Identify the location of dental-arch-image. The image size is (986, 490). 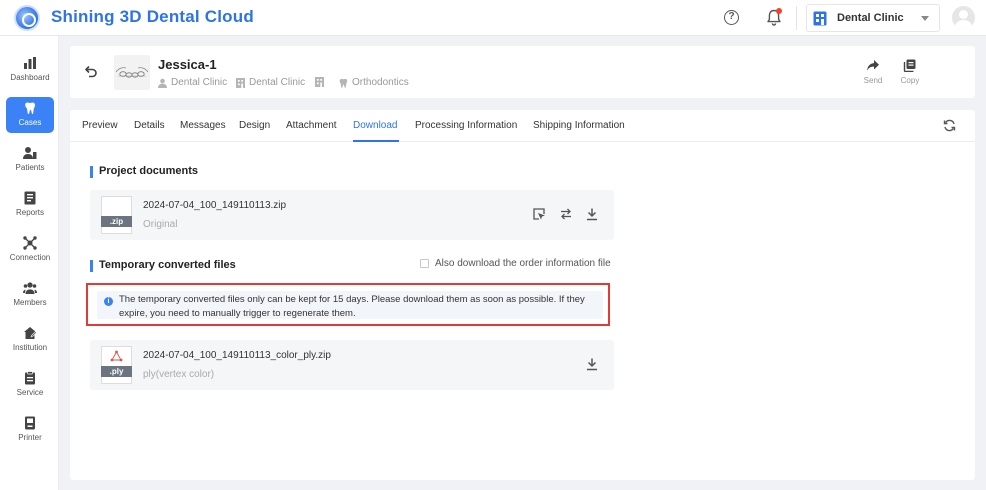
(132, 72).